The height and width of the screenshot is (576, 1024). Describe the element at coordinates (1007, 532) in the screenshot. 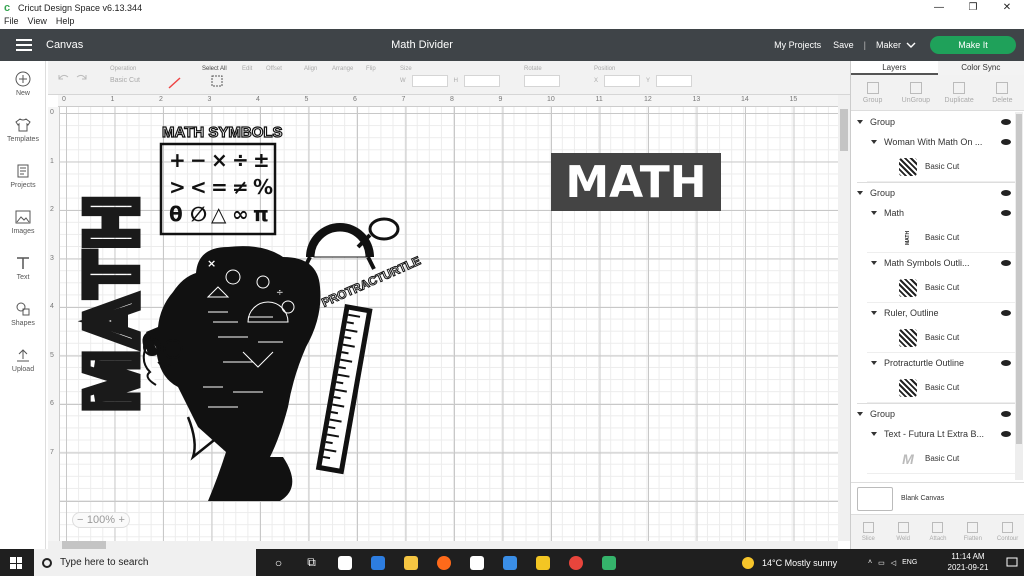

I see `contour-button: Contour` at that location.